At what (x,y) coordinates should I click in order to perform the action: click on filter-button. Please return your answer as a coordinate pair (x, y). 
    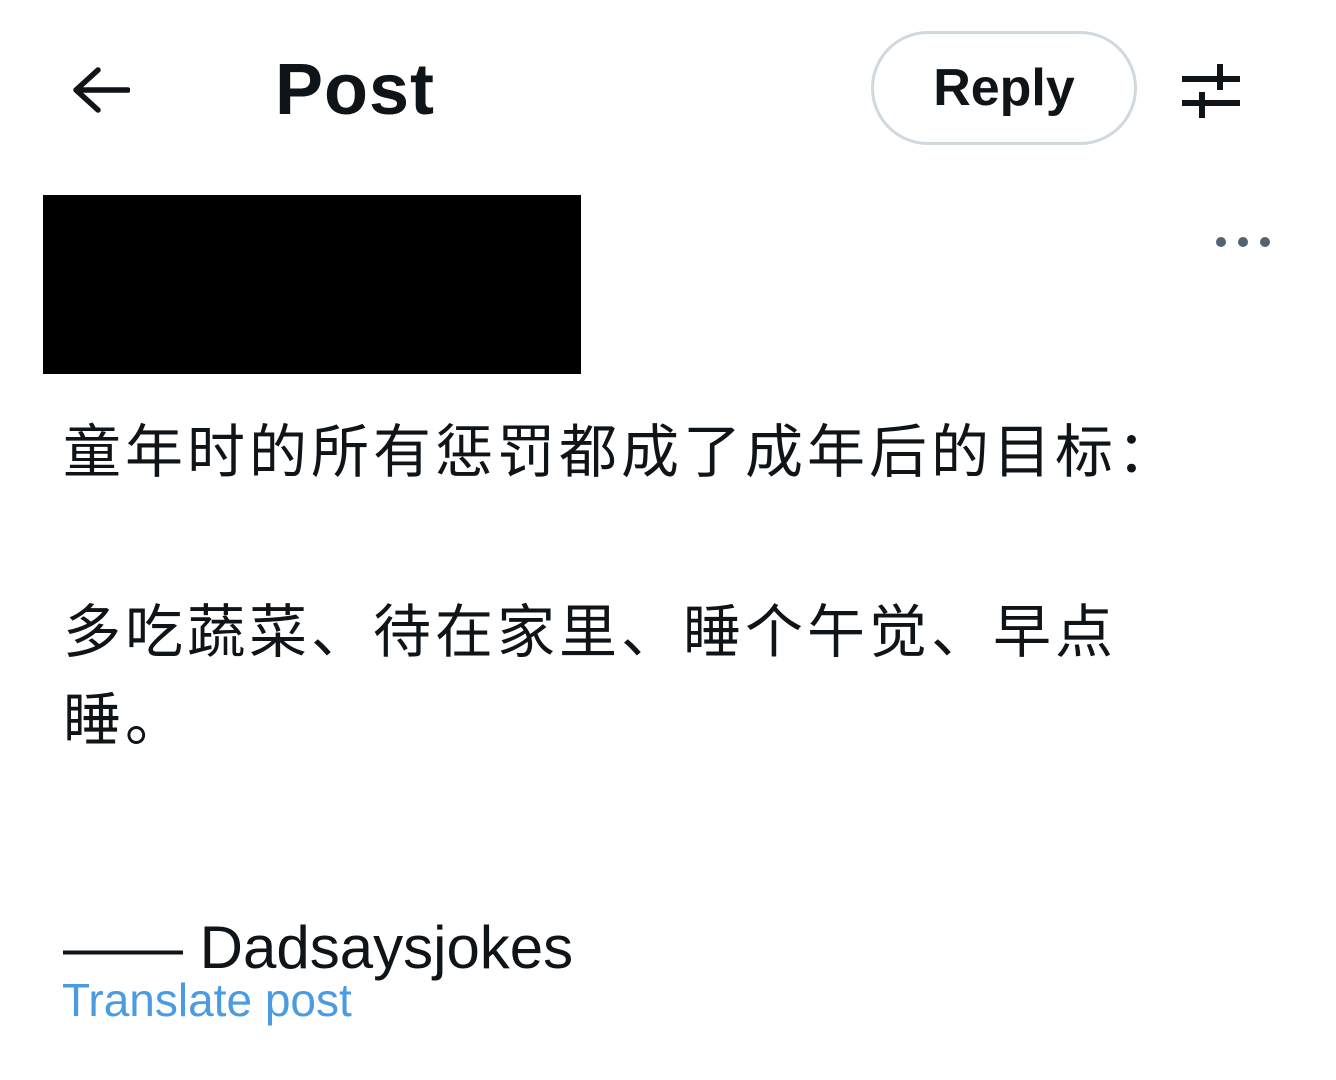
    Looking at the image, I should click on (1211, 90).